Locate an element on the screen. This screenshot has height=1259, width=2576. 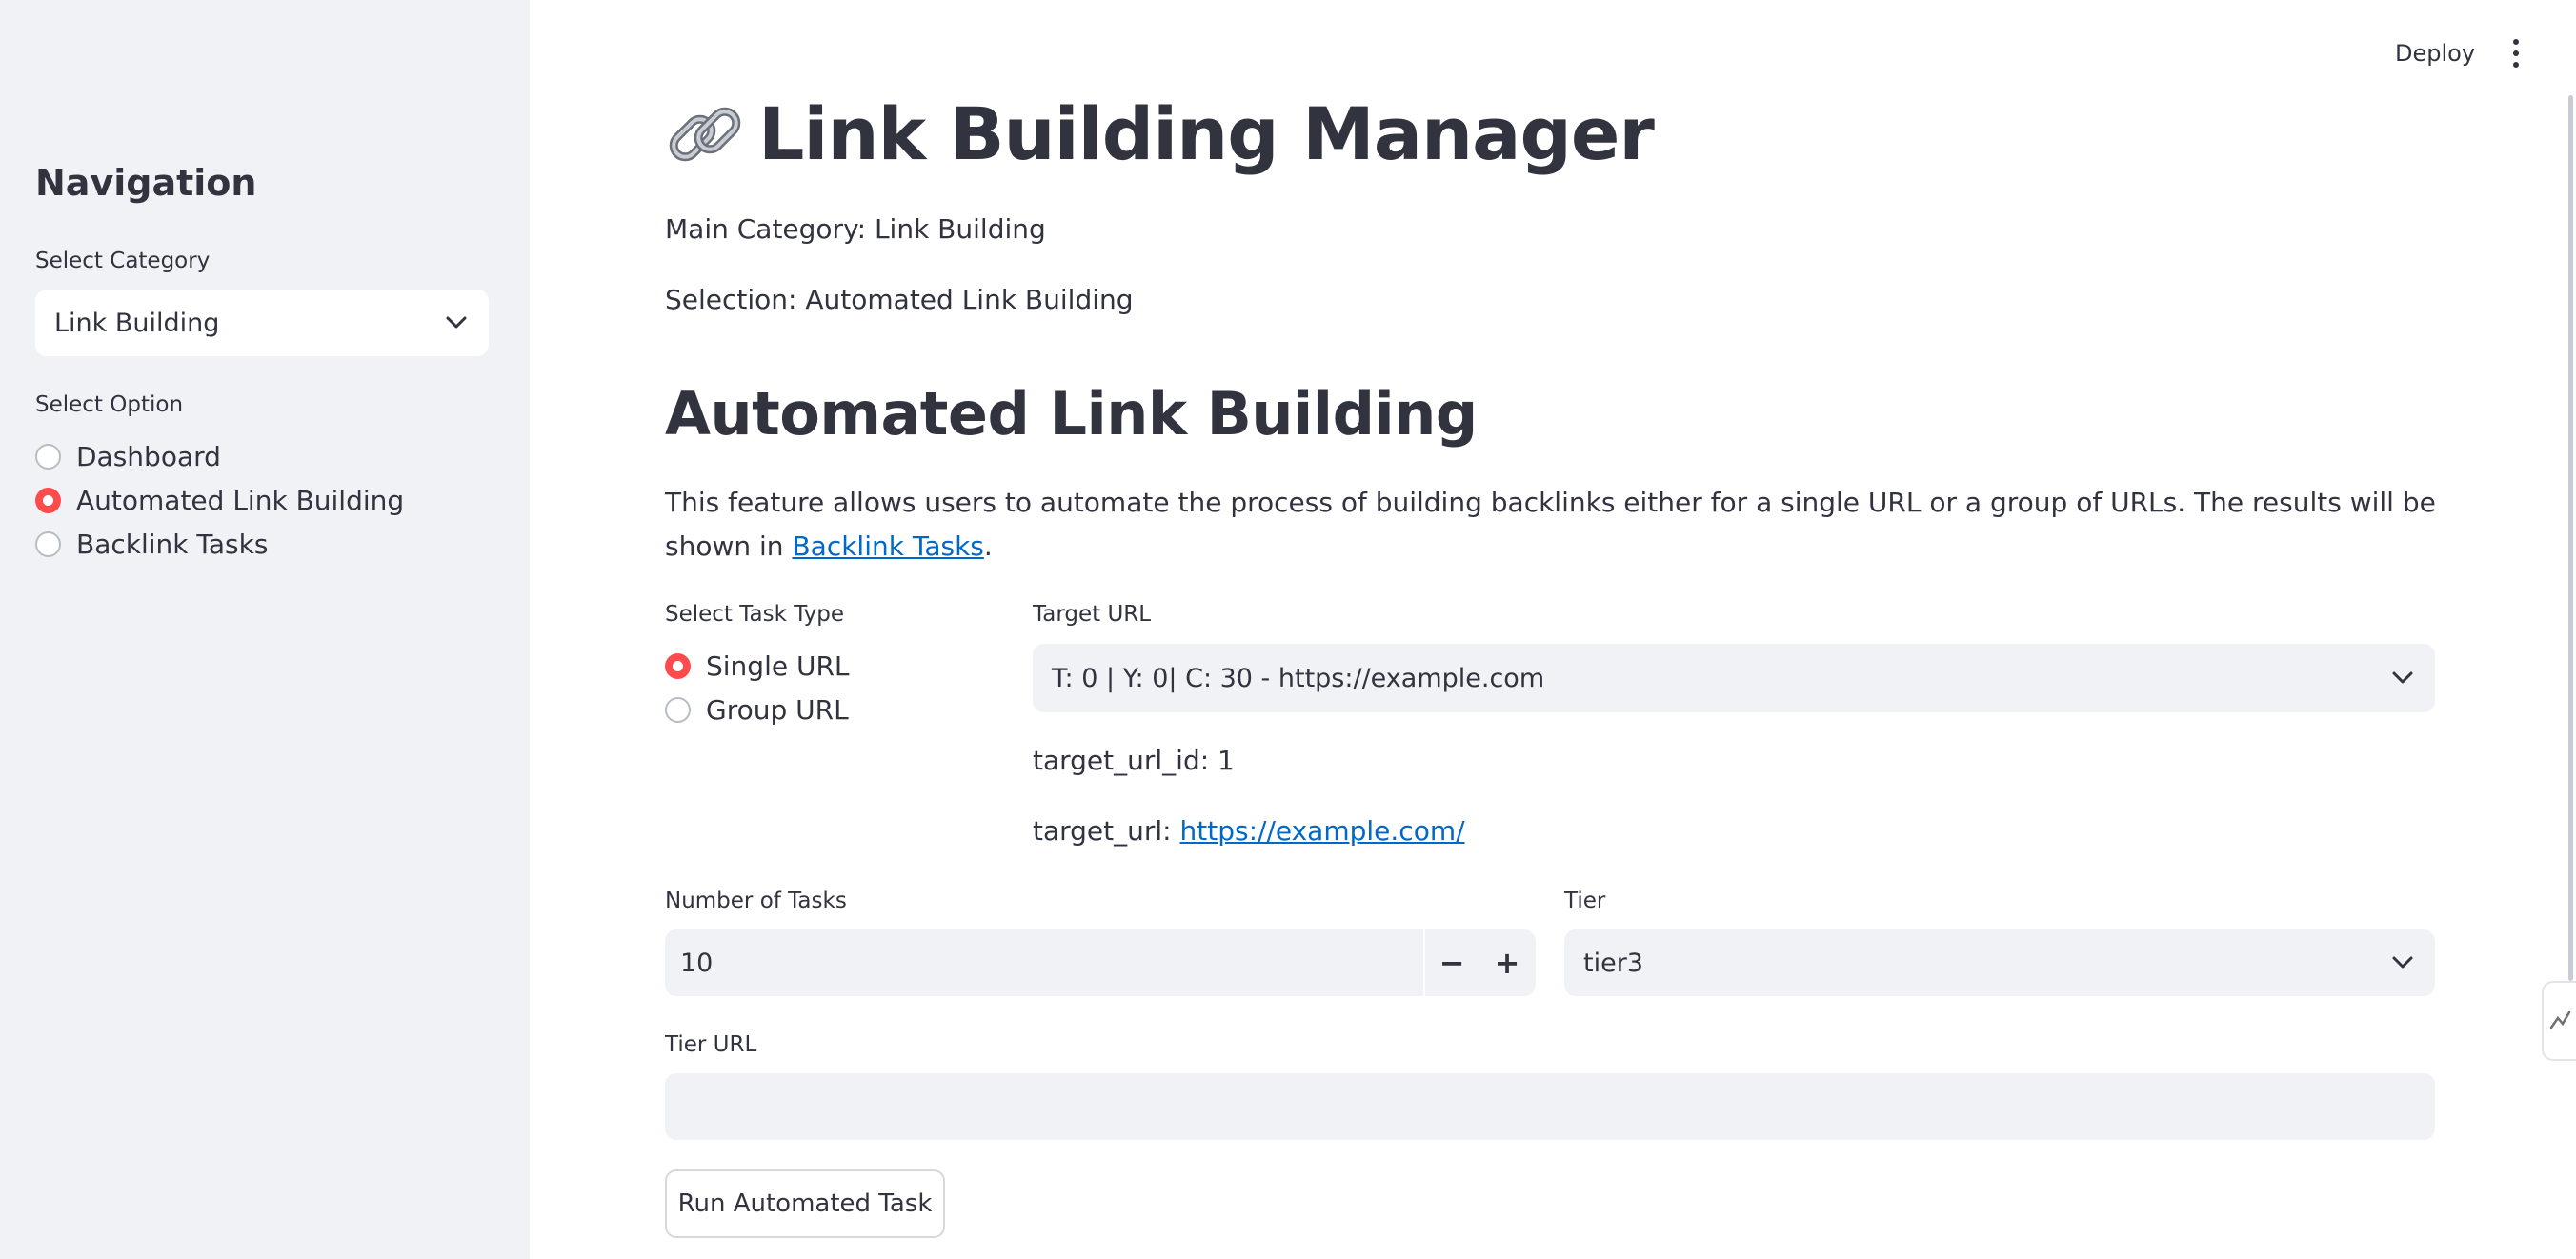
num-tasks-input: 10 is located at coordinates (697, 962).